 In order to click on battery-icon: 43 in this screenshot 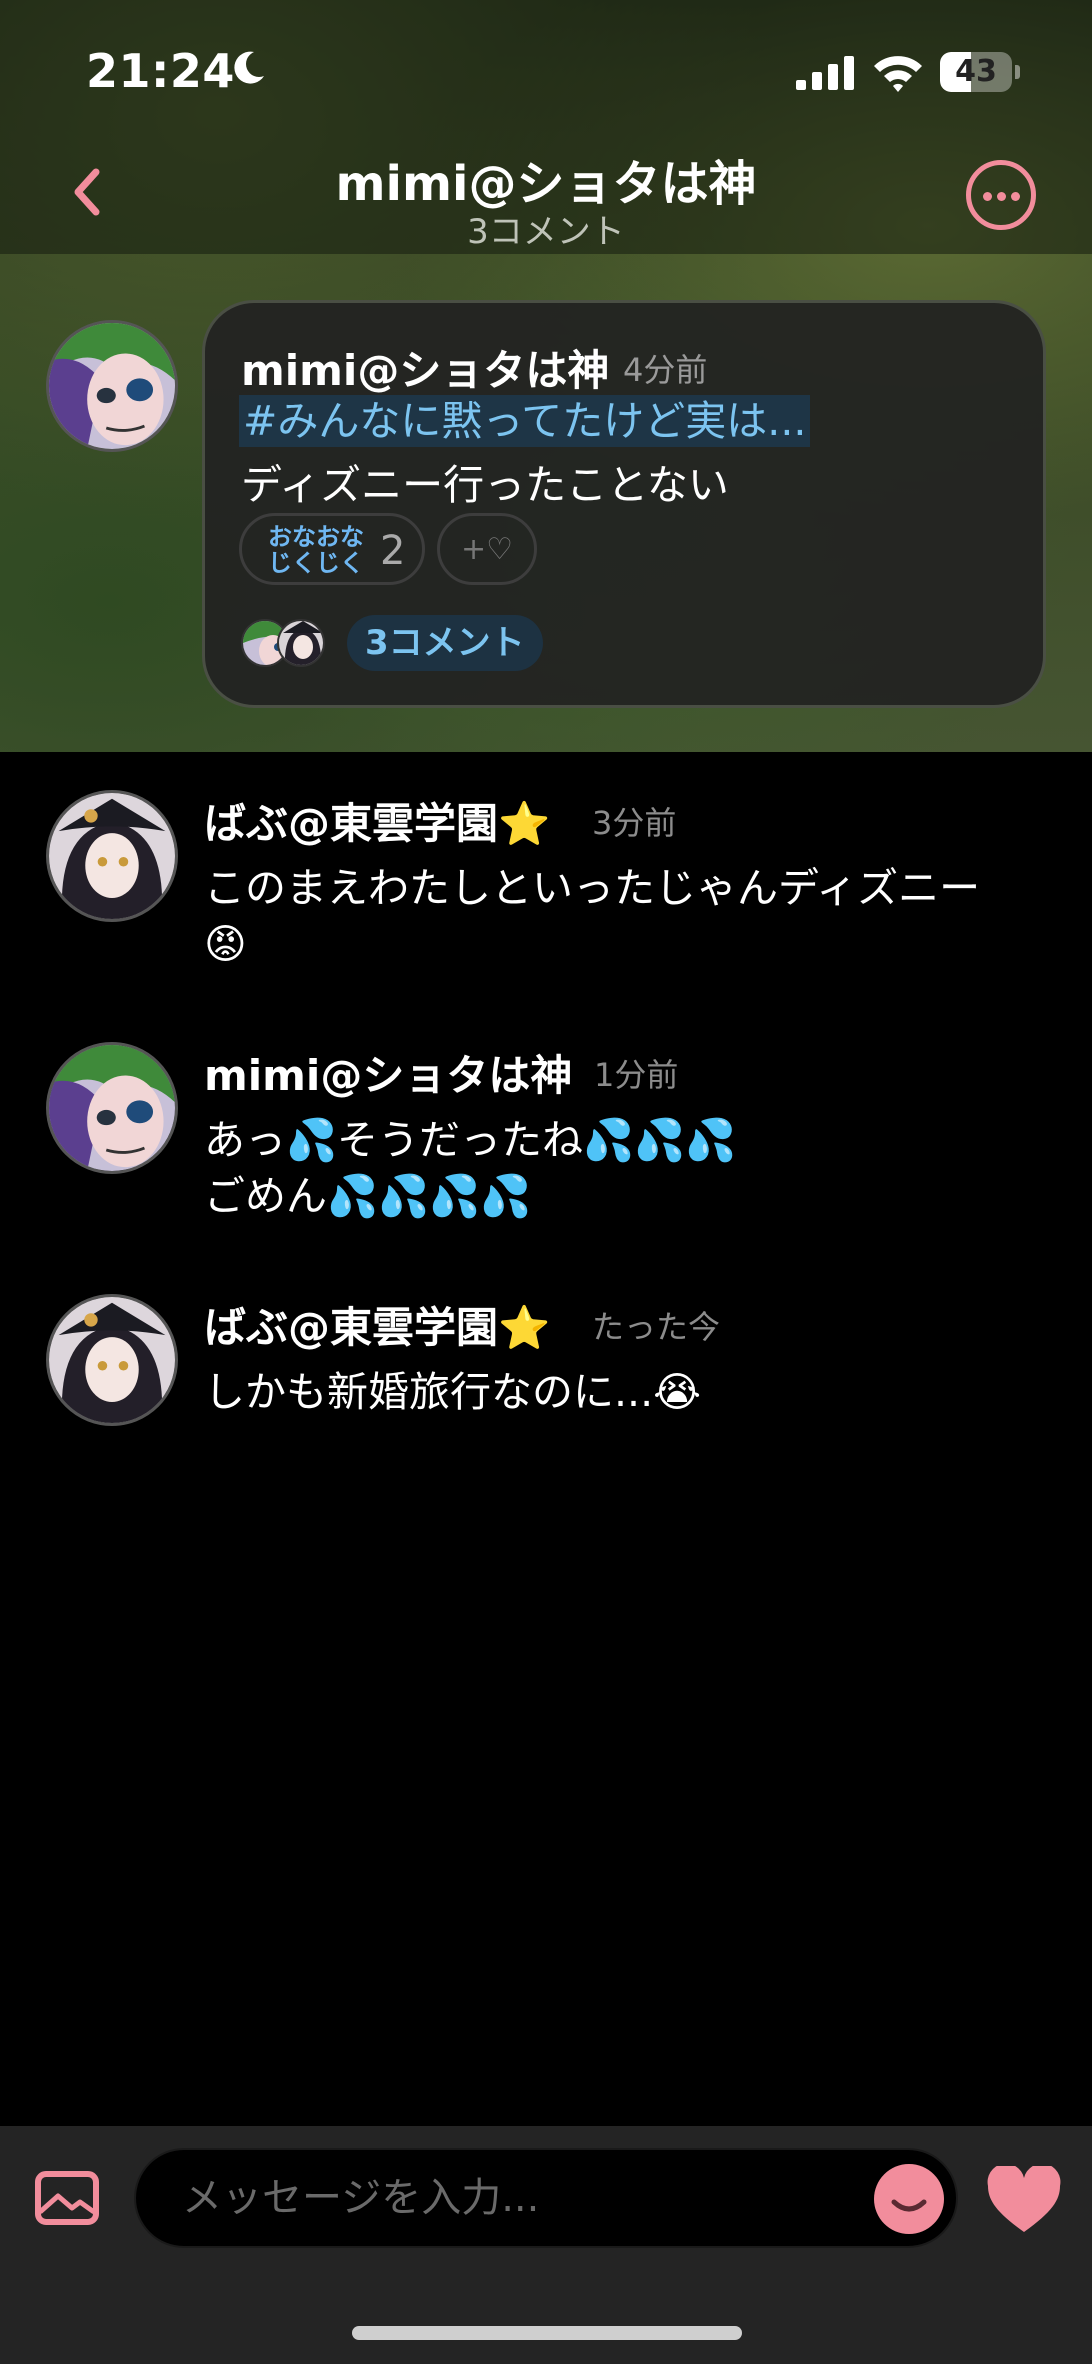, I will do `click(980, 72)`.